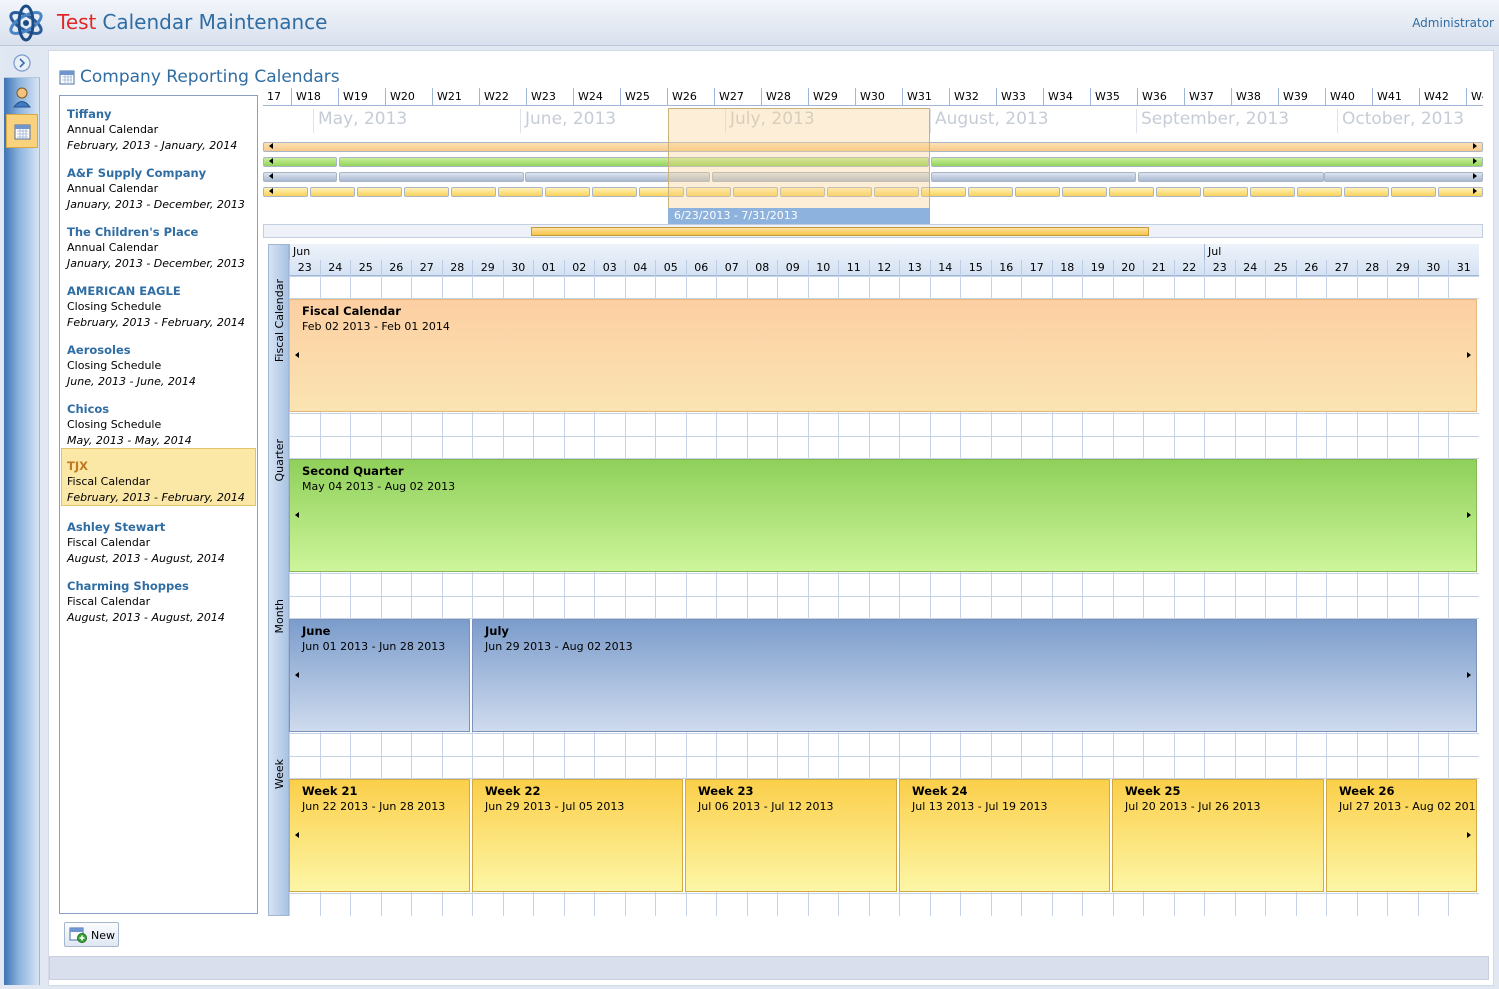 Image resolution: width=1499 pixels, height=989 pixels. I want to click on company-name: Aerosoles, so click(99, 350).